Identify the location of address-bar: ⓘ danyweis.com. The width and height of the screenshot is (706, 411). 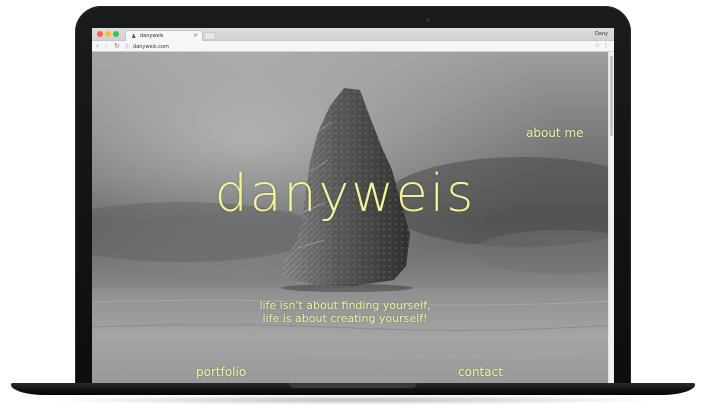
(358, 47).